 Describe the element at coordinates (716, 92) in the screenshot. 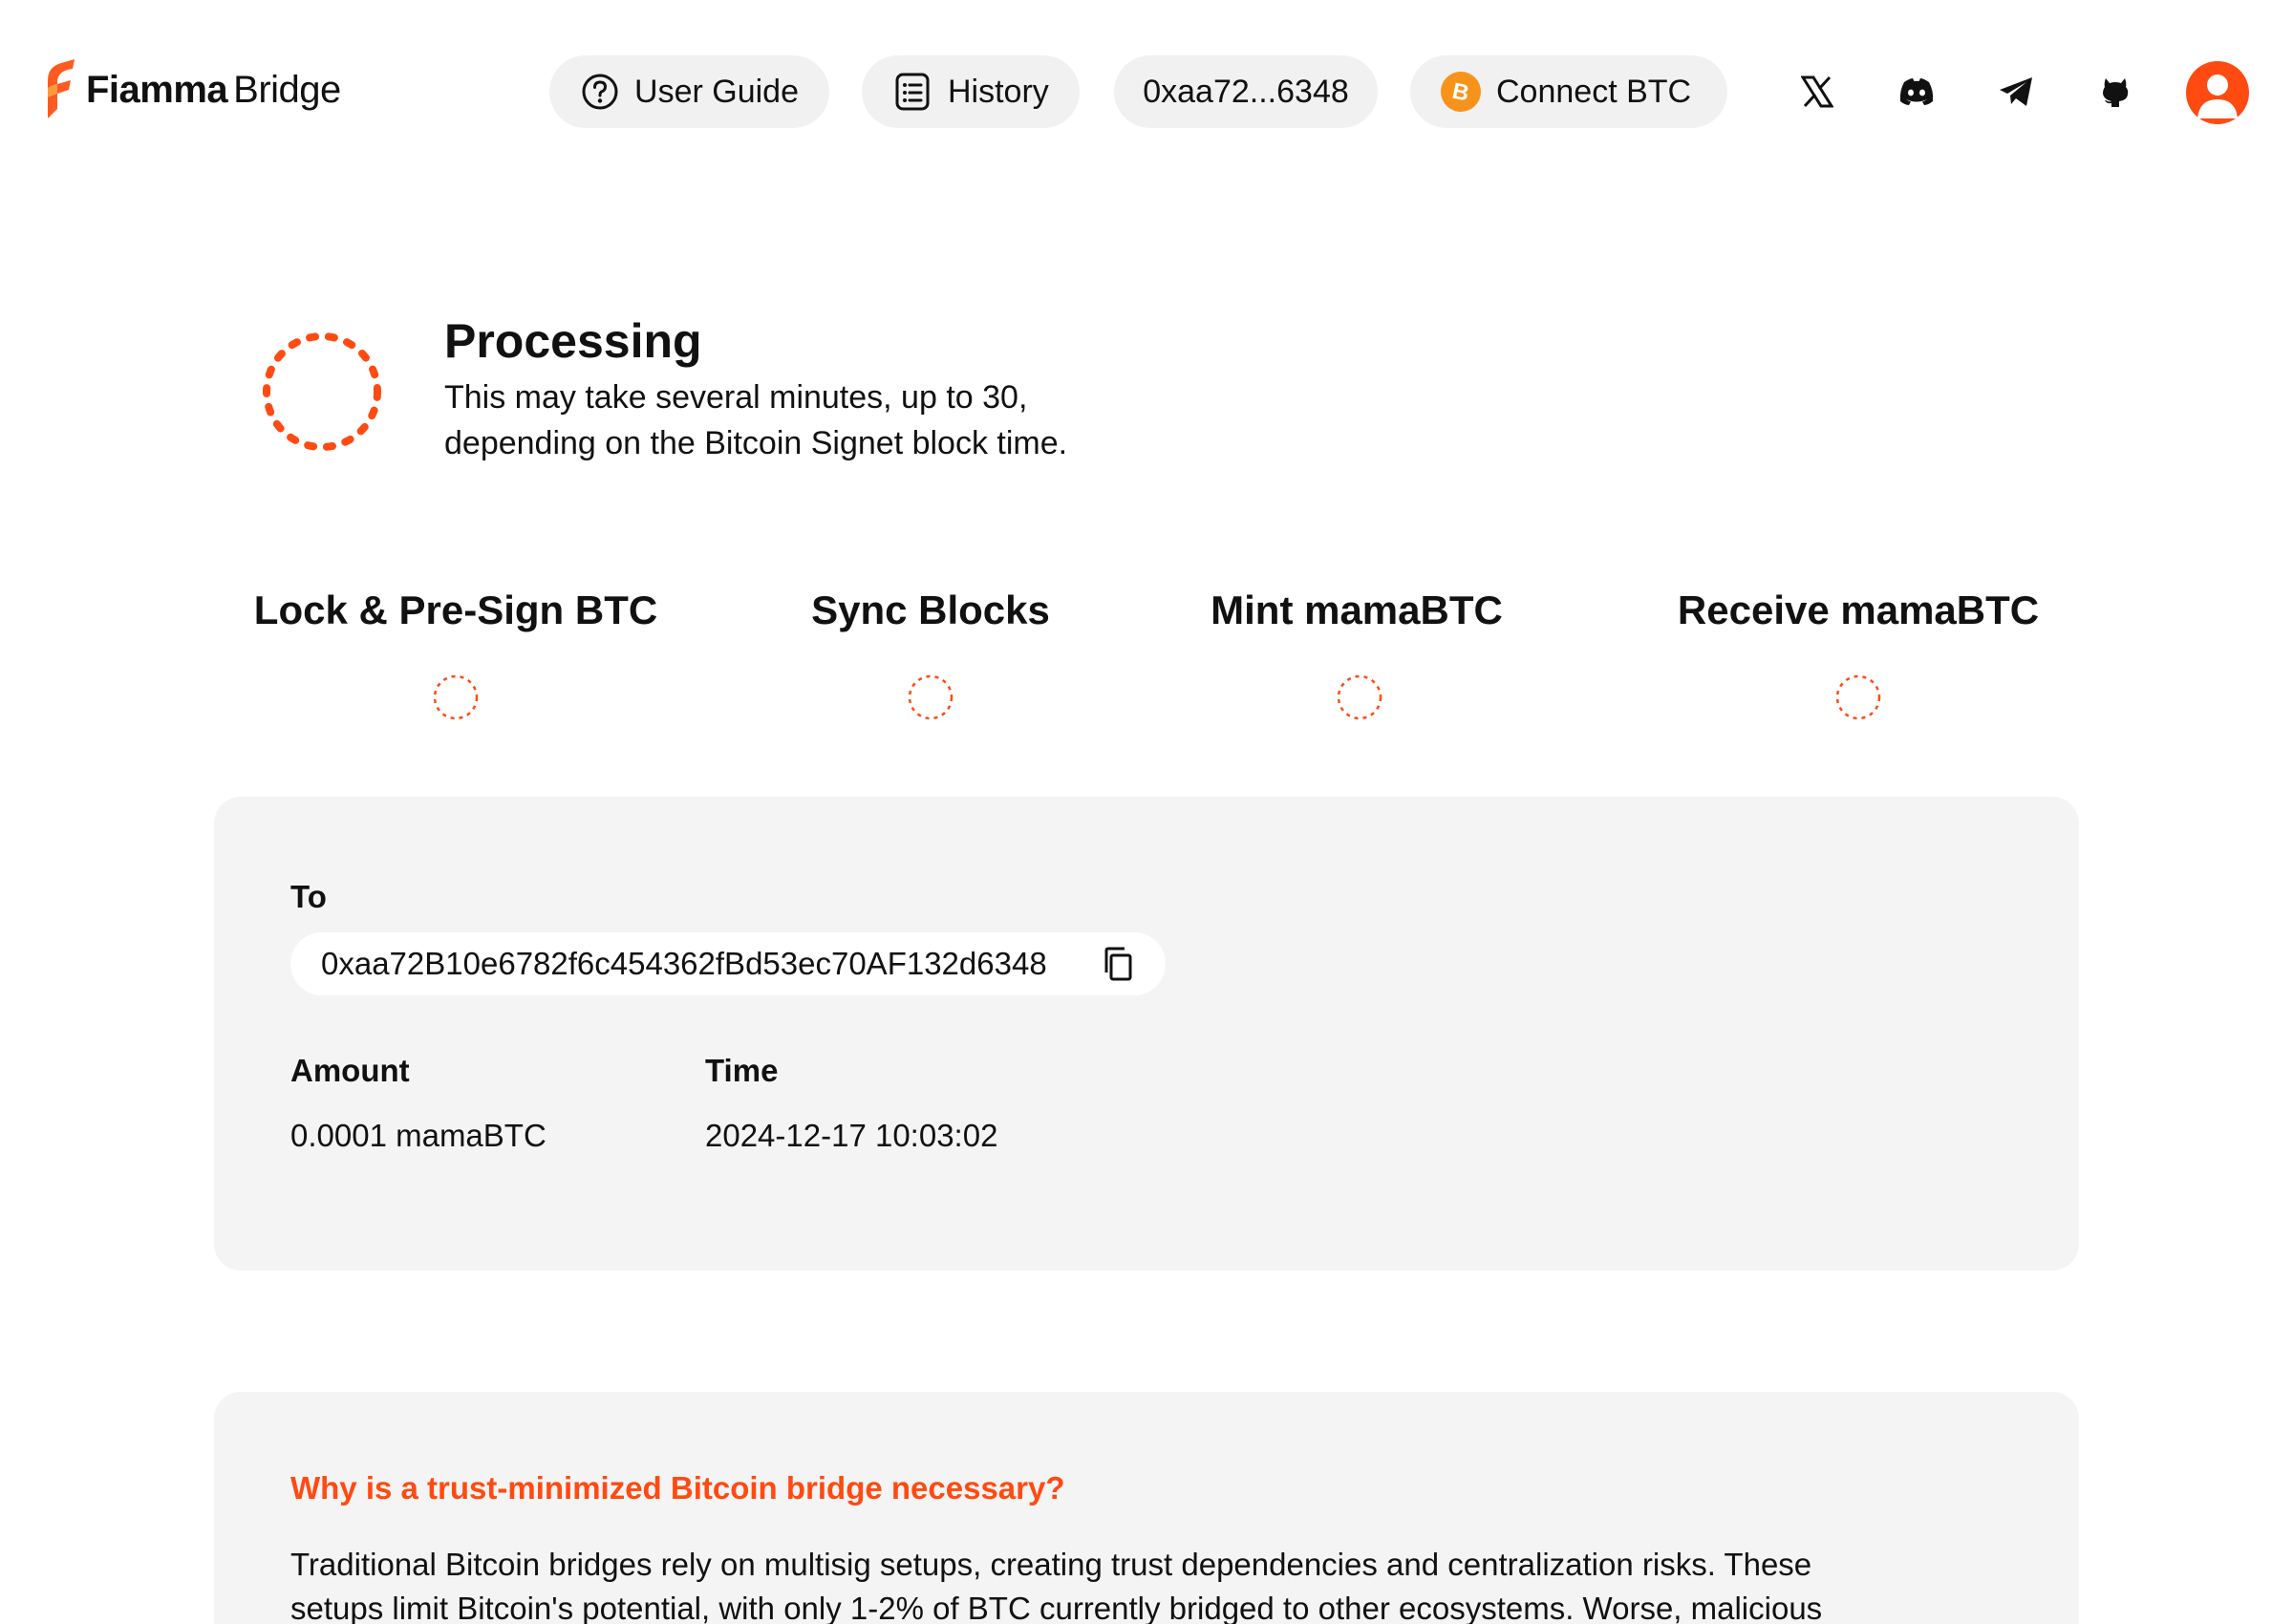

I see `user-guide-label: User Guide` at that location.